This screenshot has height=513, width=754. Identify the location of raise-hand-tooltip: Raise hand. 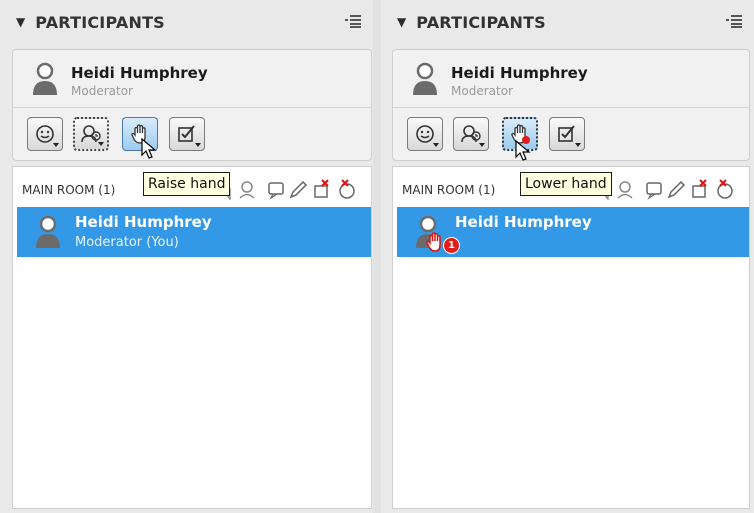
(187, 184).